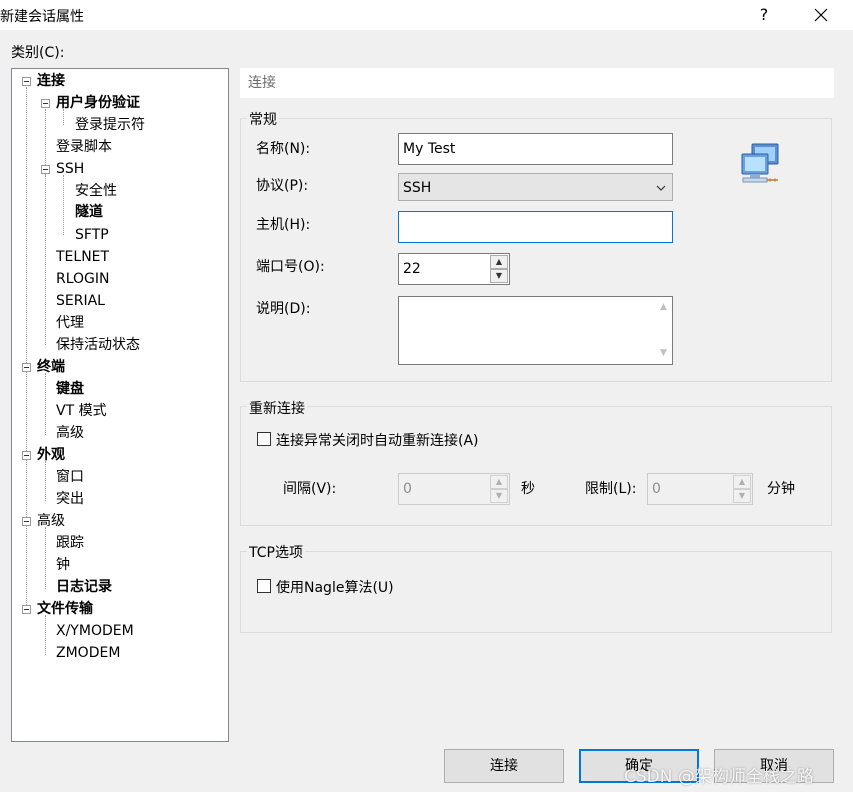  I want to click on protocol-value: SSH, so click(417, 188).